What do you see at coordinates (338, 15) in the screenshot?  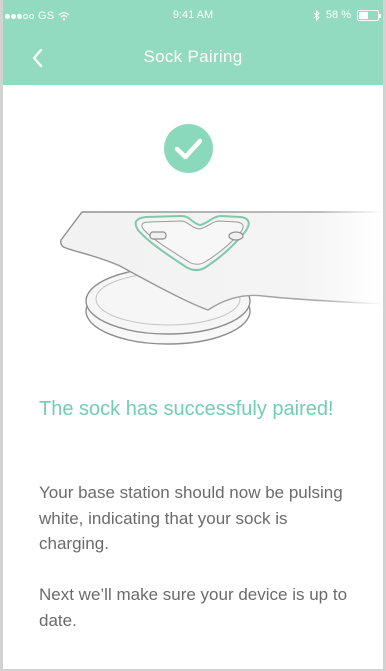 I see `battery-percentage: 58 %` at bounding box center [338, 15].